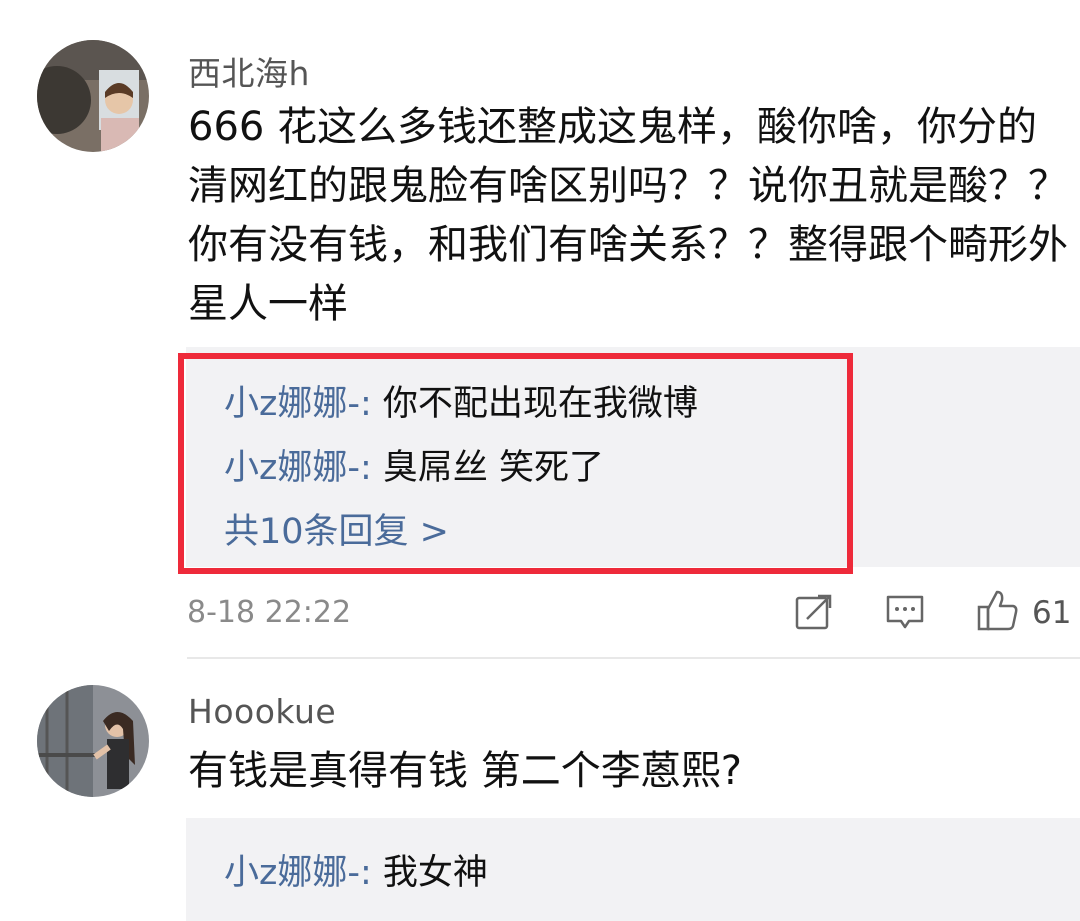 The image size is (1080, 921). What do you see at coordinates (515, 463) in the screenshot?
I see `highlight-box` at bounding box center [515, 463].